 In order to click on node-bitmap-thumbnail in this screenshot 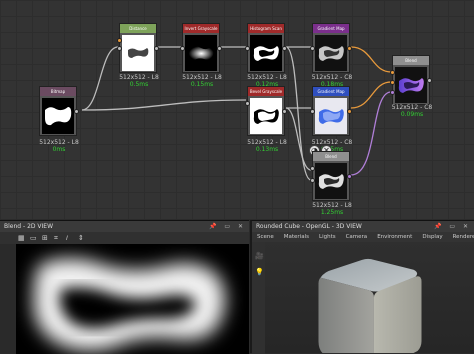, I will do `click(58, 116)`.